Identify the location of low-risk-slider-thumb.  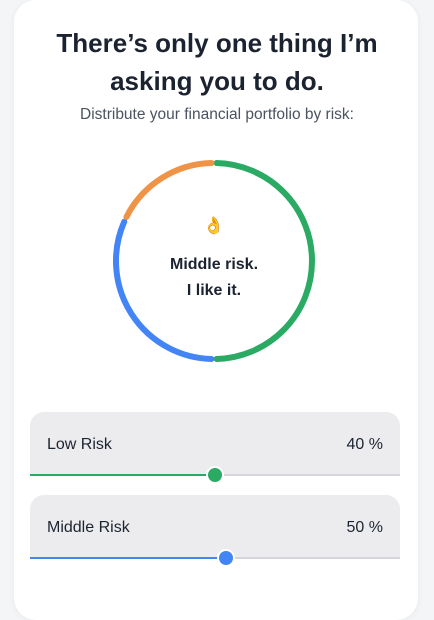
(215, 475).